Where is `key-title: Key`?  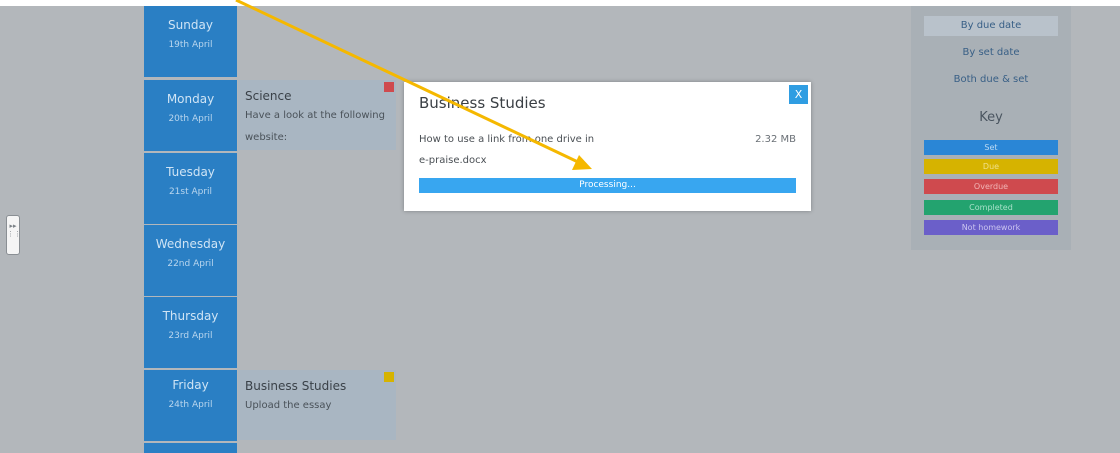
key-title: Key is located at coordinates (991, 117).